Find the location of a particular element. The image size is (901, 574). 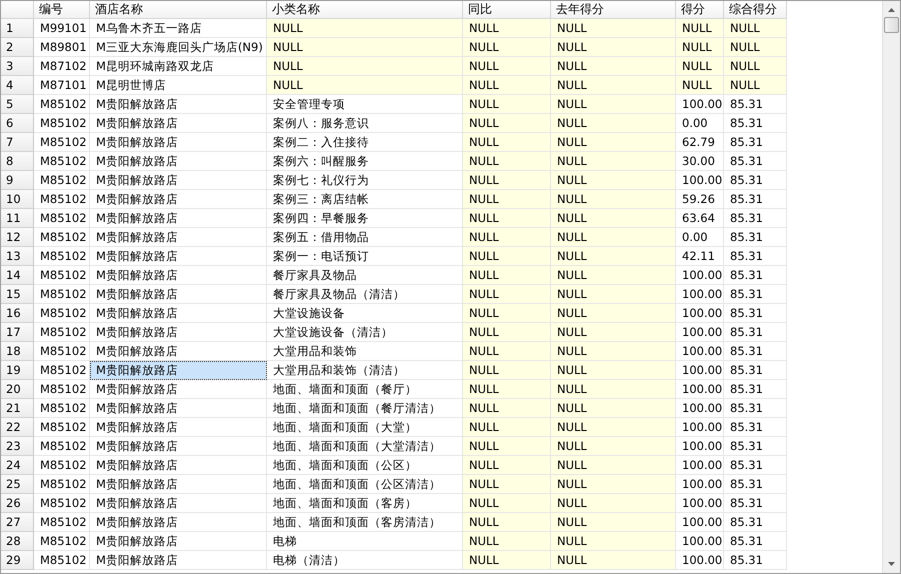

row-number: 4 is located at coordinates (17, 85).